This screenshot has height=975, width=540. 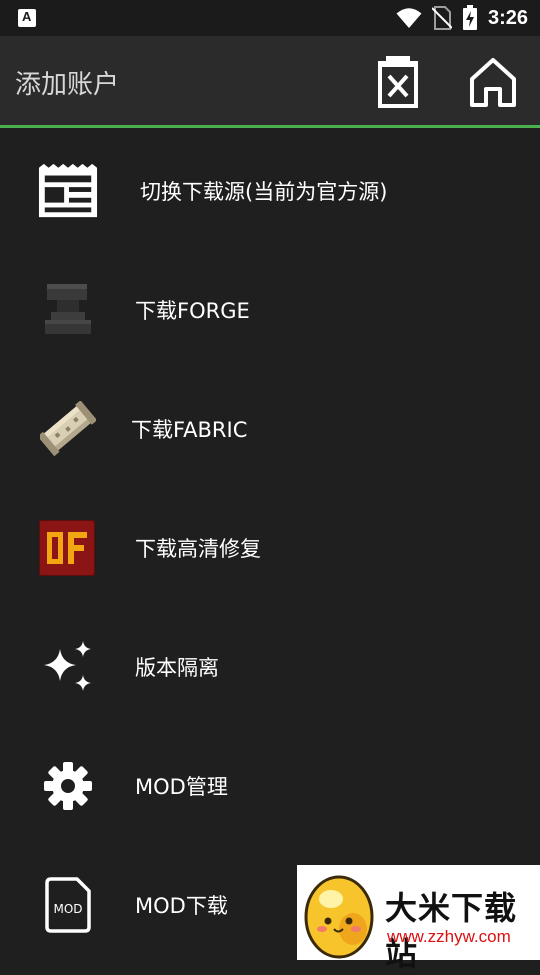 I want to click on mod-file-icon: MOD, so click(x=68, y=905).